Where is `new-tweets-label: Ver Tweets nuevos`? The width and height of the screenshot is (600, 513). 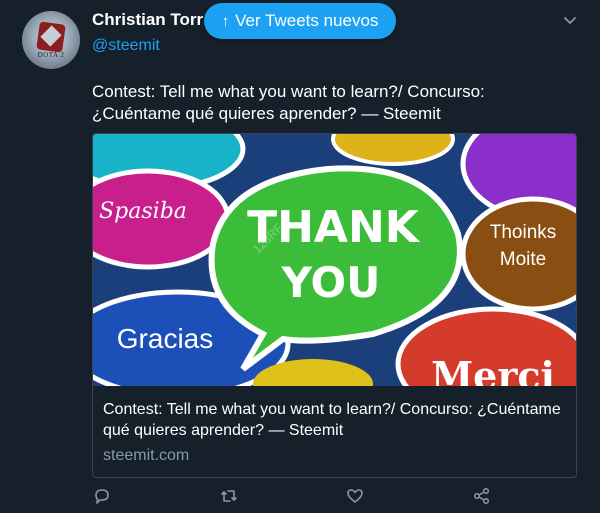 new-tweets-label: Ver Tweets nuevos is located at coordinates (307, 20).